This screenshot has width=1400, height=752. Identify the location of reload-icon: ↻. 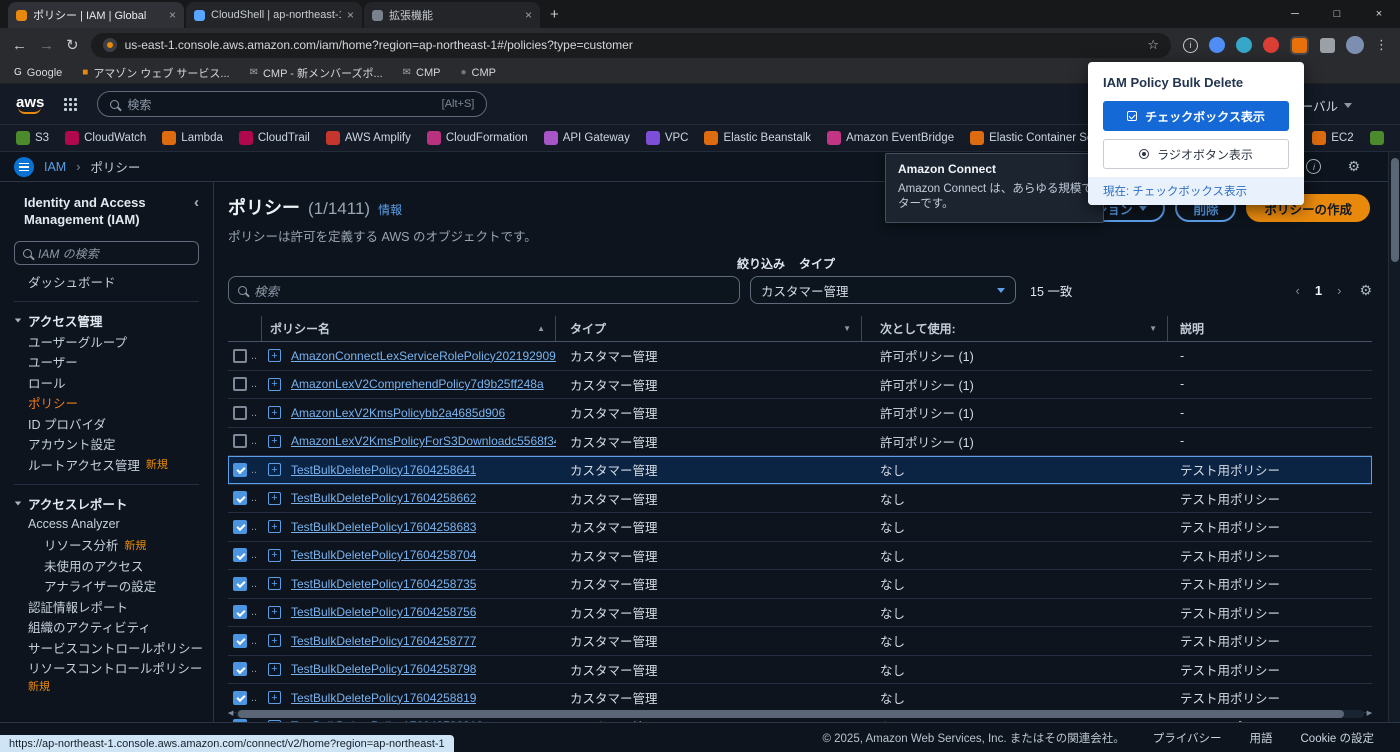
(72, 45).